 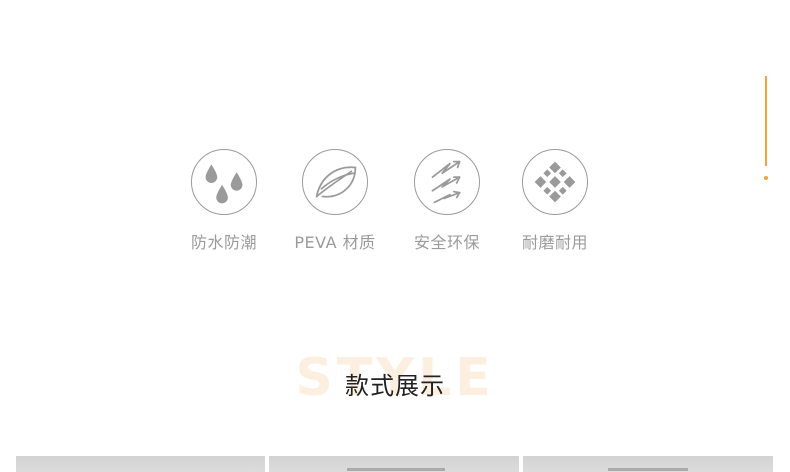 I want to click on diamond-cluster-icon, so click(x=555, y=182).